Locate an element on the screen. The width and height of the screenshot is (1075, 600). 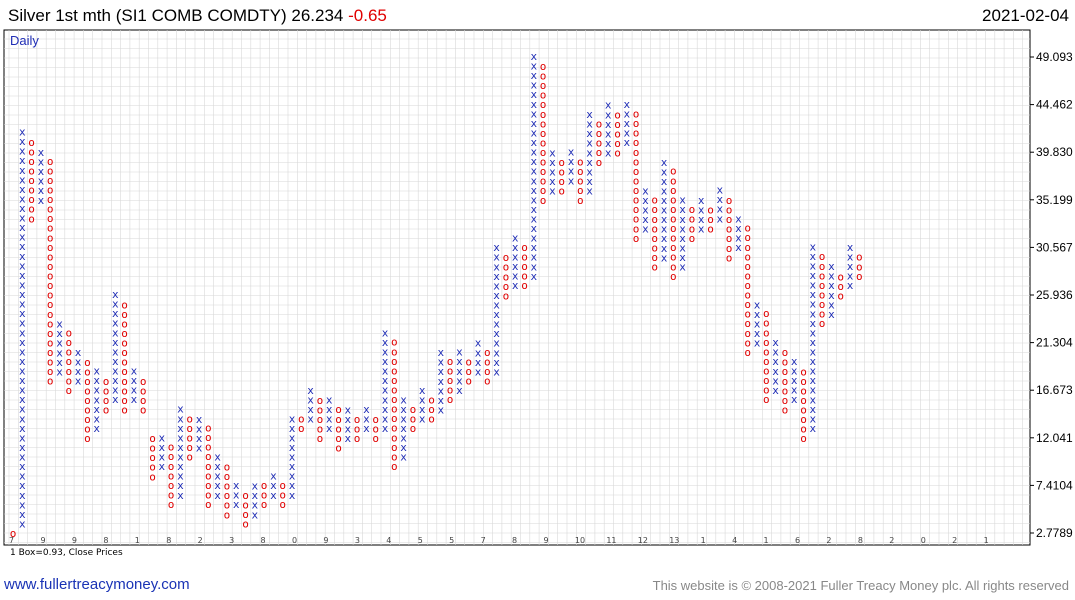
period-label: Daily is located at coordinates (24, 40).